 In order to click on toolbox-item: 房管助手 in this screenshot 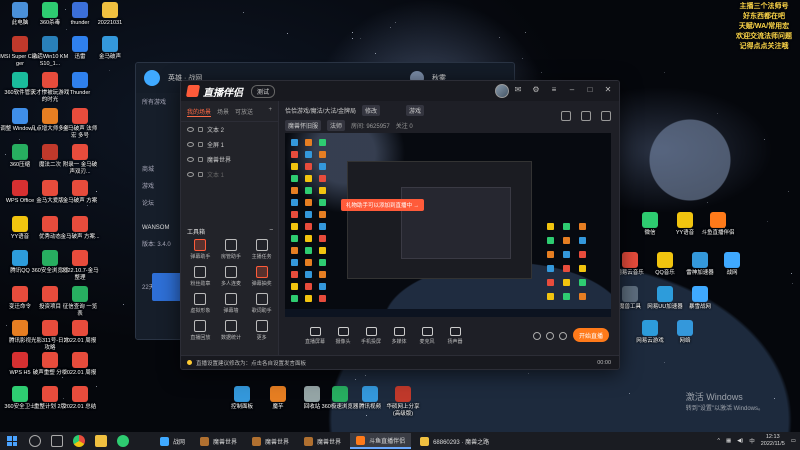, I will do `click(231, 249)`.